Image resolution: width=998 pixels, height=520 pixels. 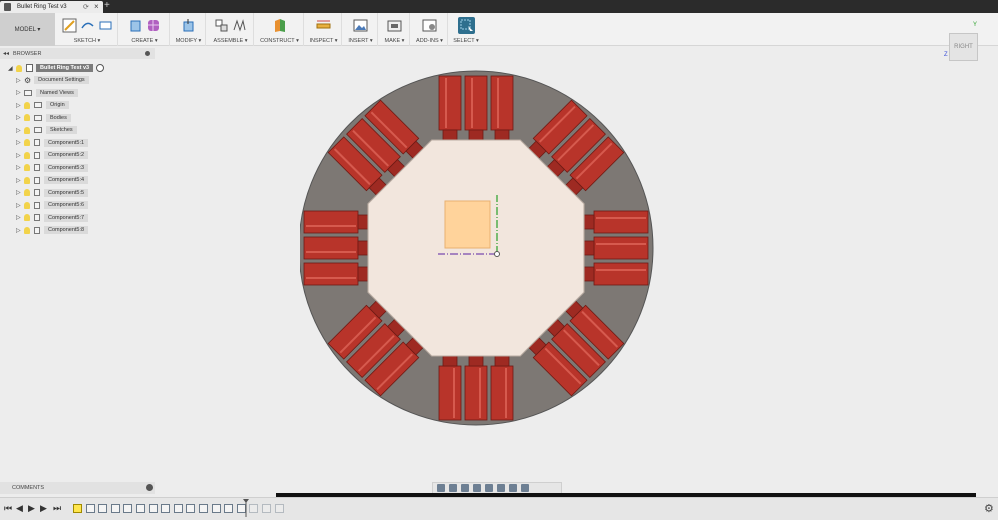 What do you see at coordinates (489, 488) in the screenshot?
I see `fit-icon` at bounding box center [489, 488].